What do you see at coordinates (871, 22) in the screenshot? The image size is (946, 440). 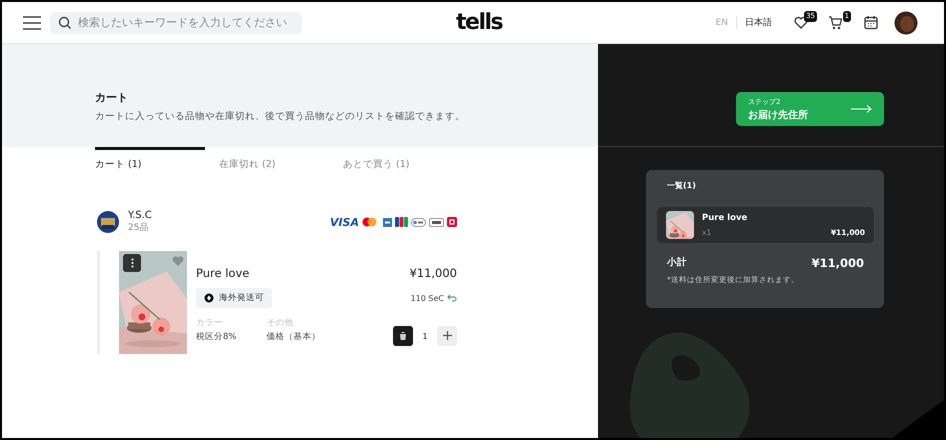 I see `calendar-icon` at bounding box center [871, 22].